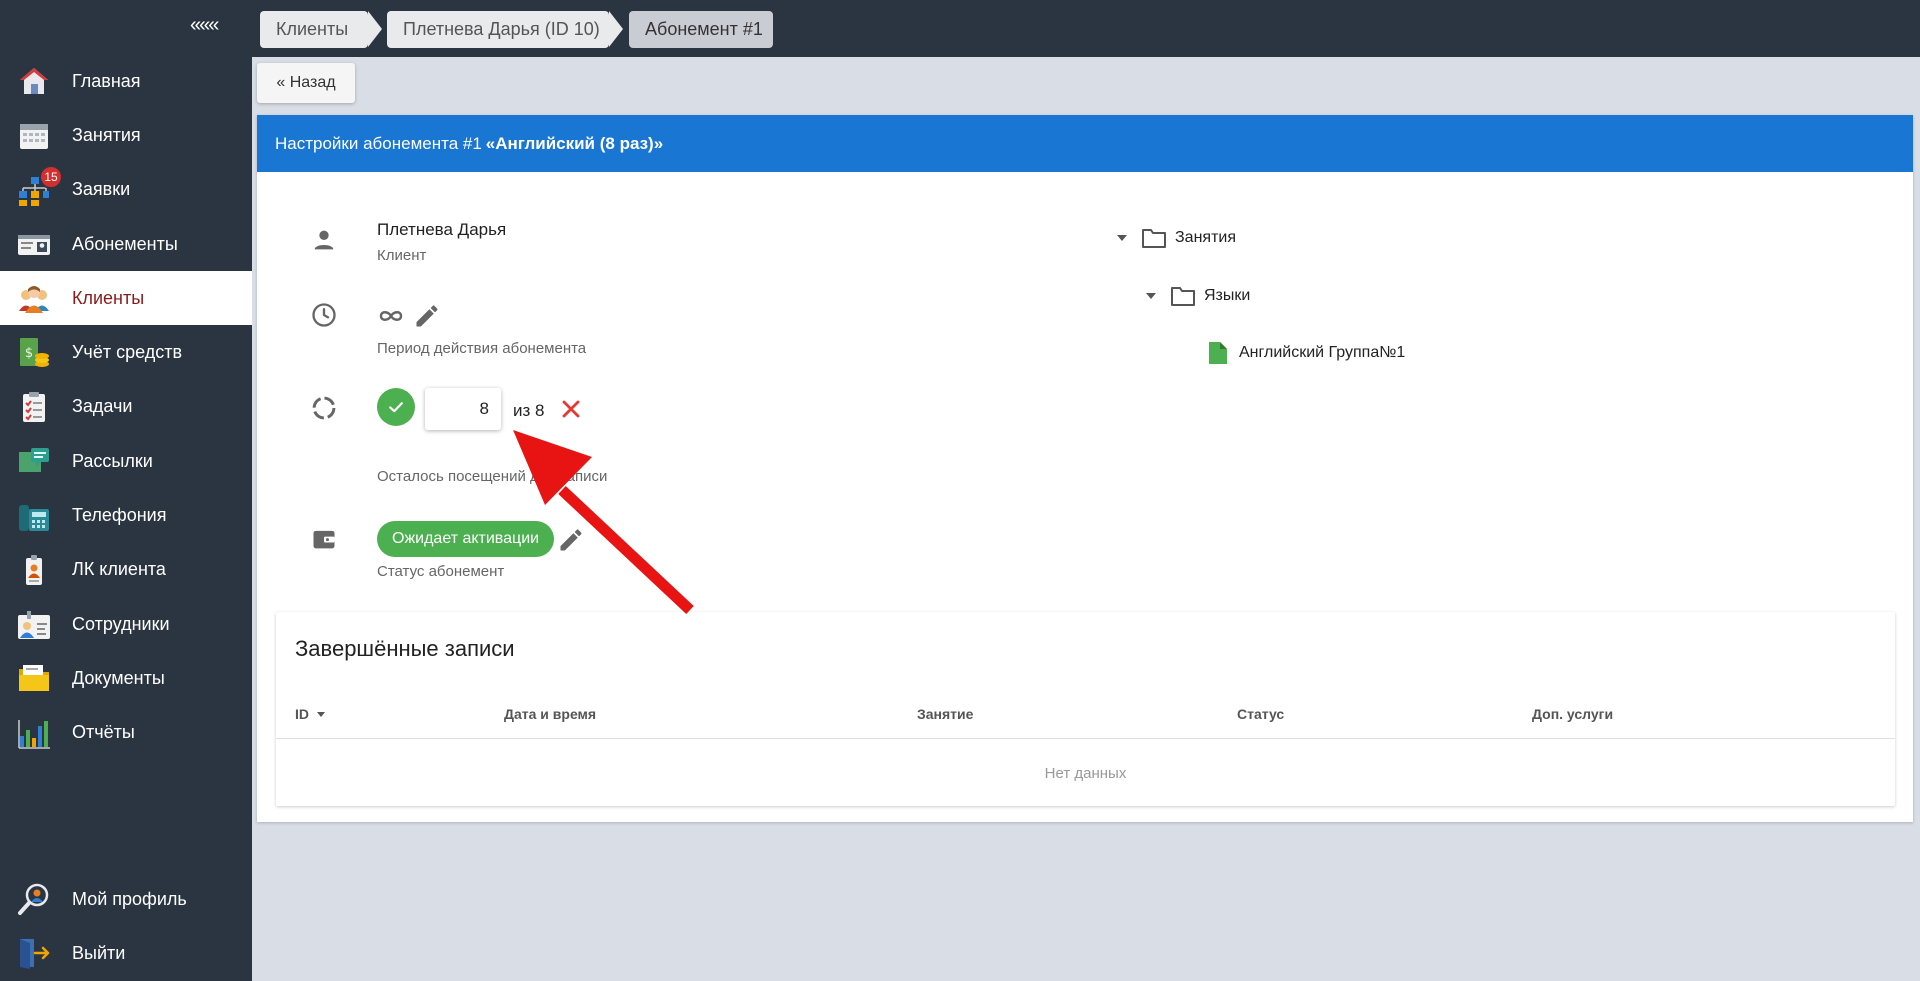 This screenshot has width=1920, height=981. What do you see at coordinates (463, 409) in the screenshot?
I see `visits-count-input` at bounding box center [463, 409].